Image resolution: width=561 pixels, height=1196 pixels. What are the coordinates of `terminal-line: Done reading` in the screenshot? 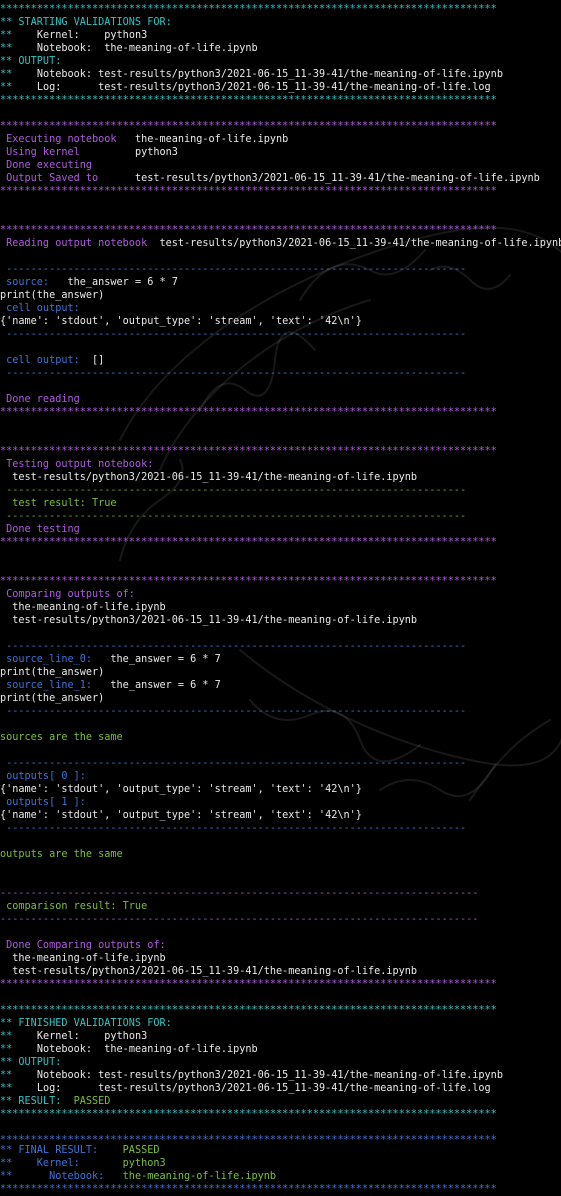 It's located at (40, 399).